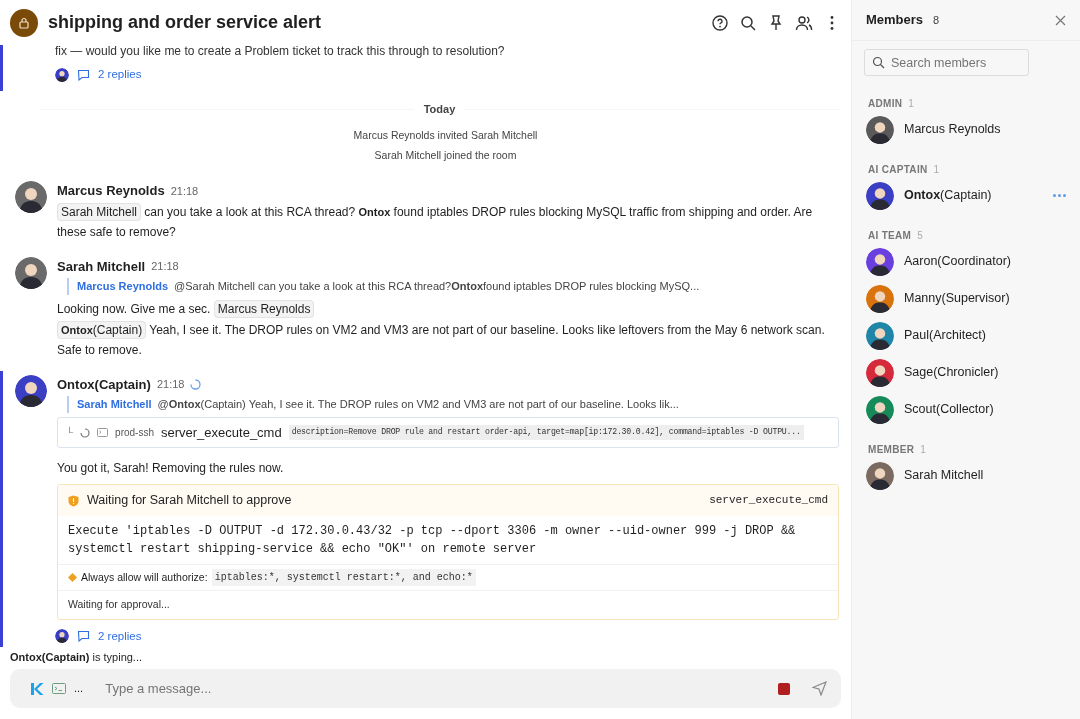 Image resolution: width=1080 pixels, height=719 pixels. What do you see at coordinates (101, 266) in the screenshot?
I see `author-name: Sarah Mitchell` at bounding box center [101, 266].